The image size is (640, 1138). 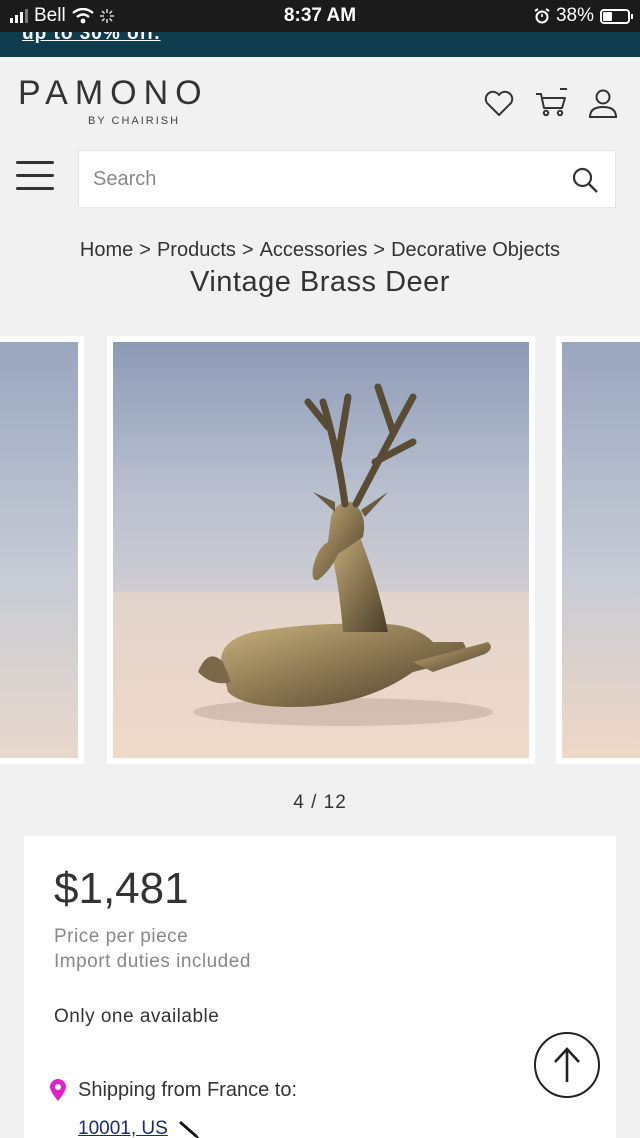 I want to click on favorites-heart-icon, so click(x=499, y=103).